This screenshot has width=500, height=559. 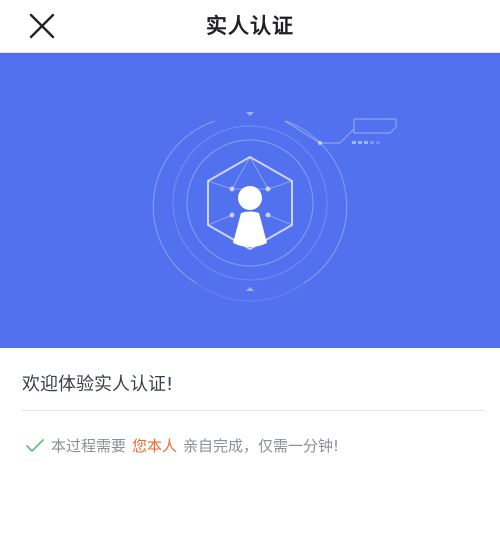 I want to click on check-icon, so click(x=36, y=446).